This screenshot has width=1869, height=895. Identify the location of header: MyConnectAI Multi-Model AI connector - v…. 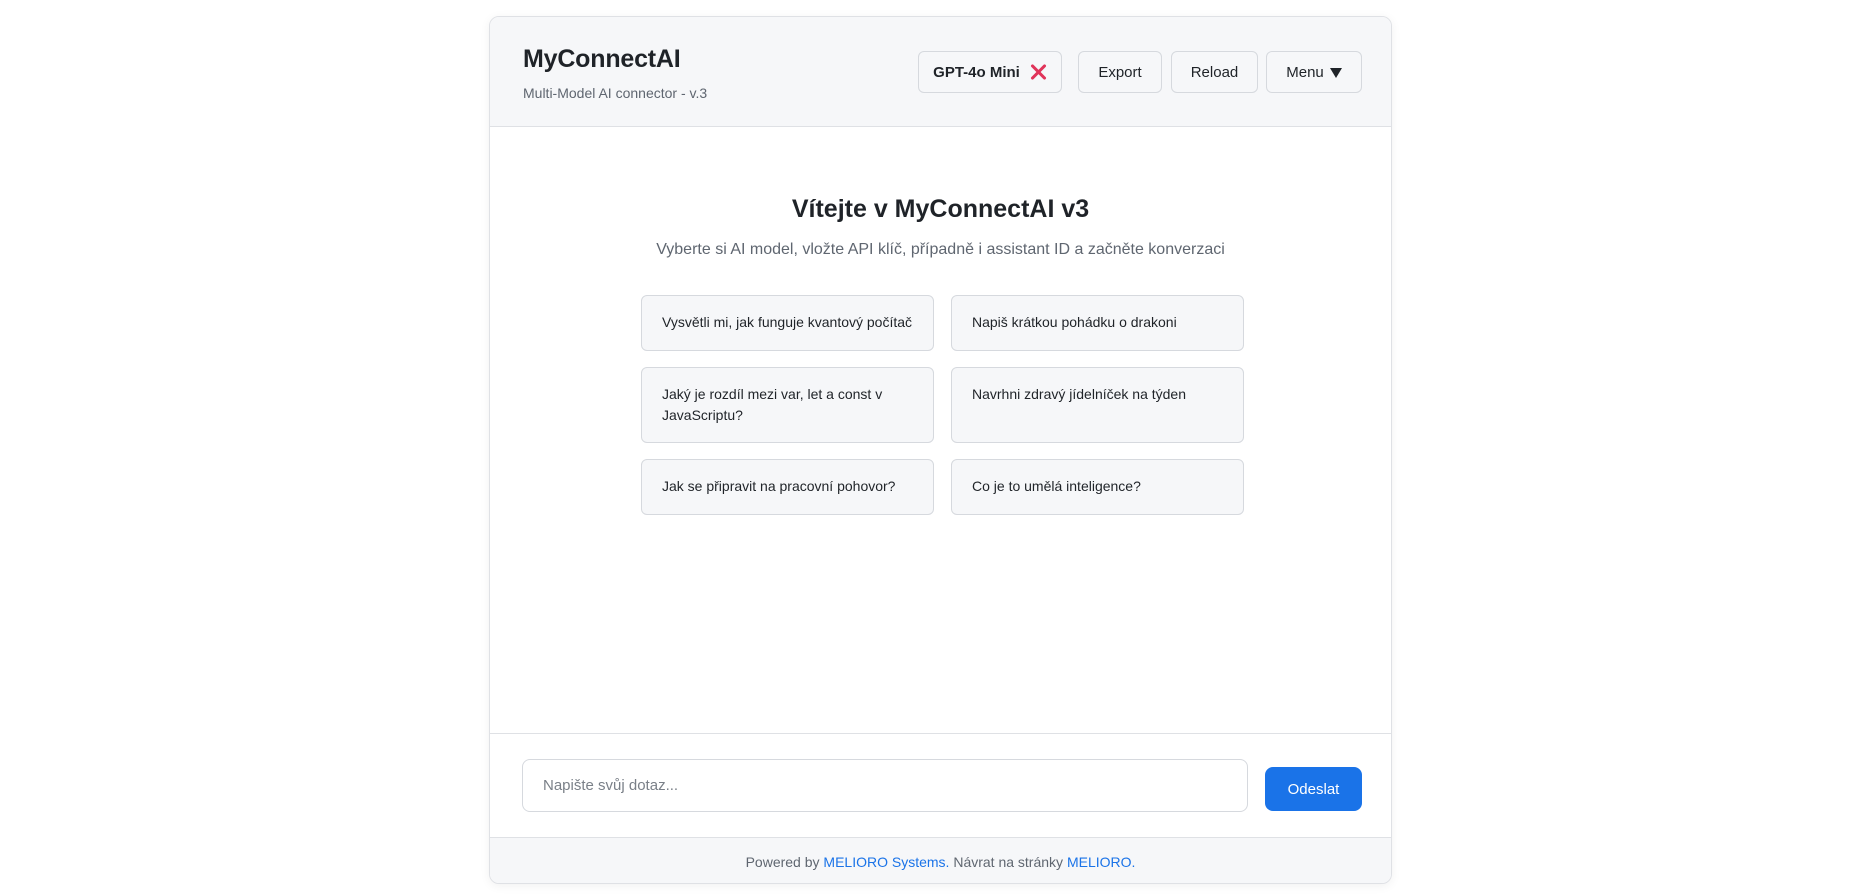
(940, 72).